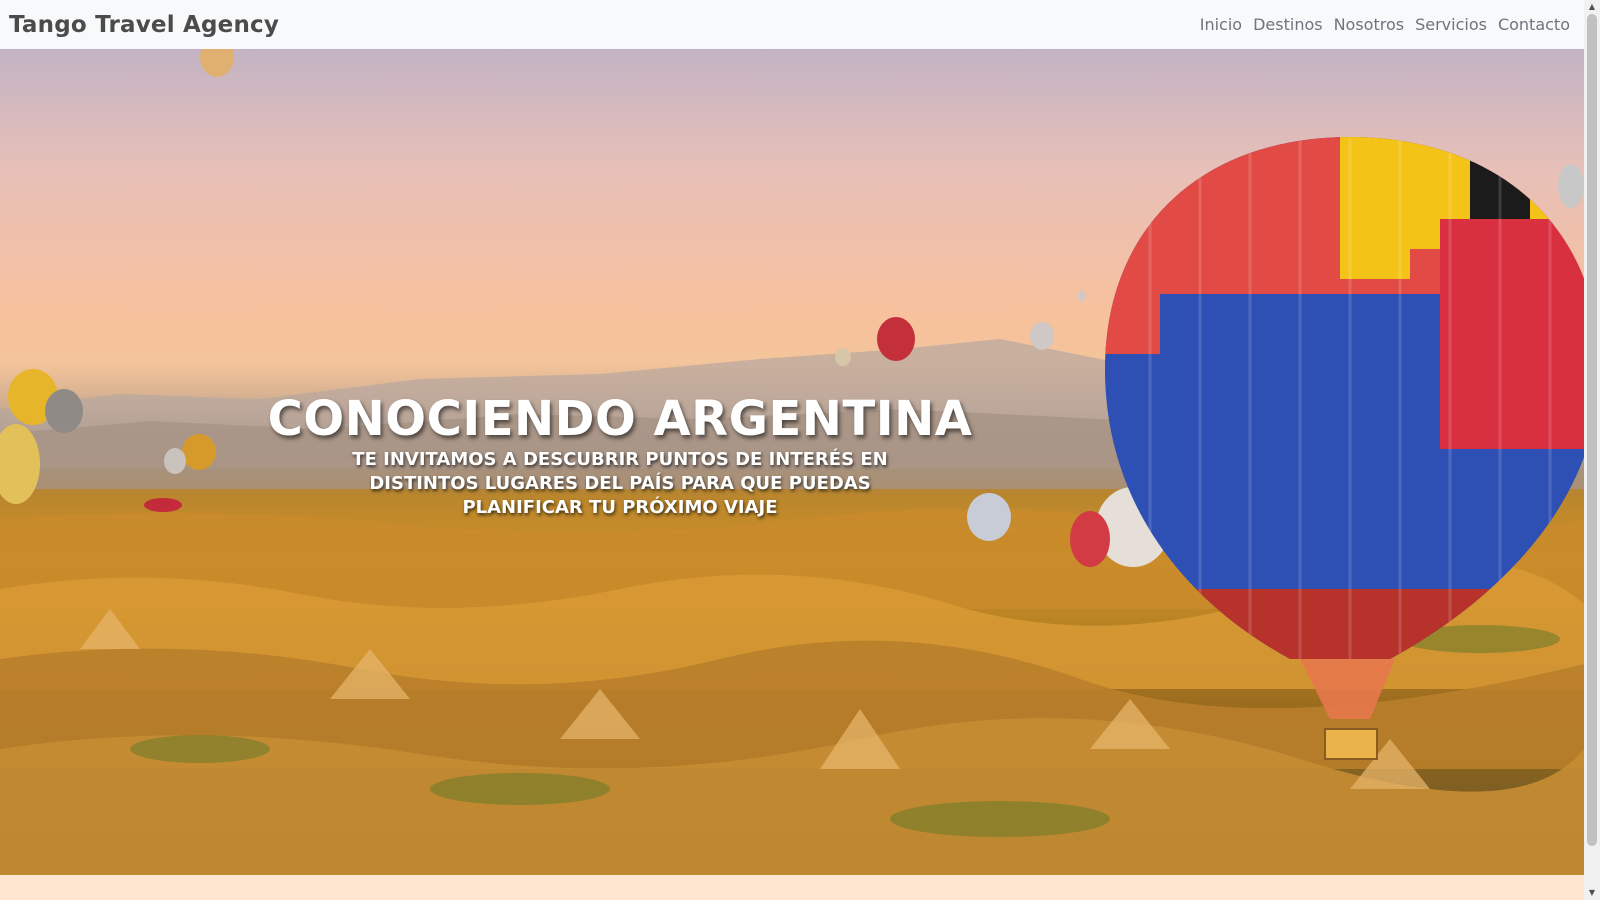  I want to click on scrollbar-thumb, so click(1592, 430).